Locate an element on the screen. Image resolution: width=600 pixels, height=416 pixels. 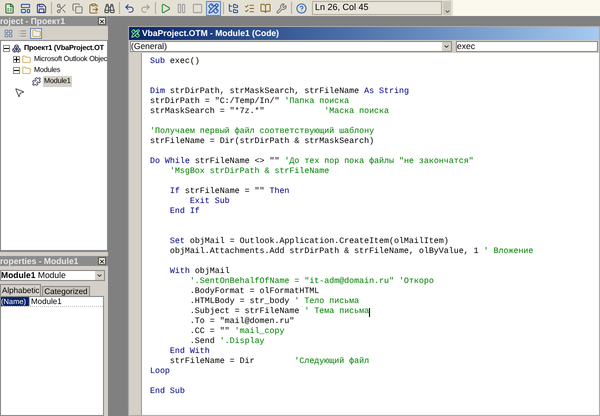
stop-icon is located at coordinates (197, 8).